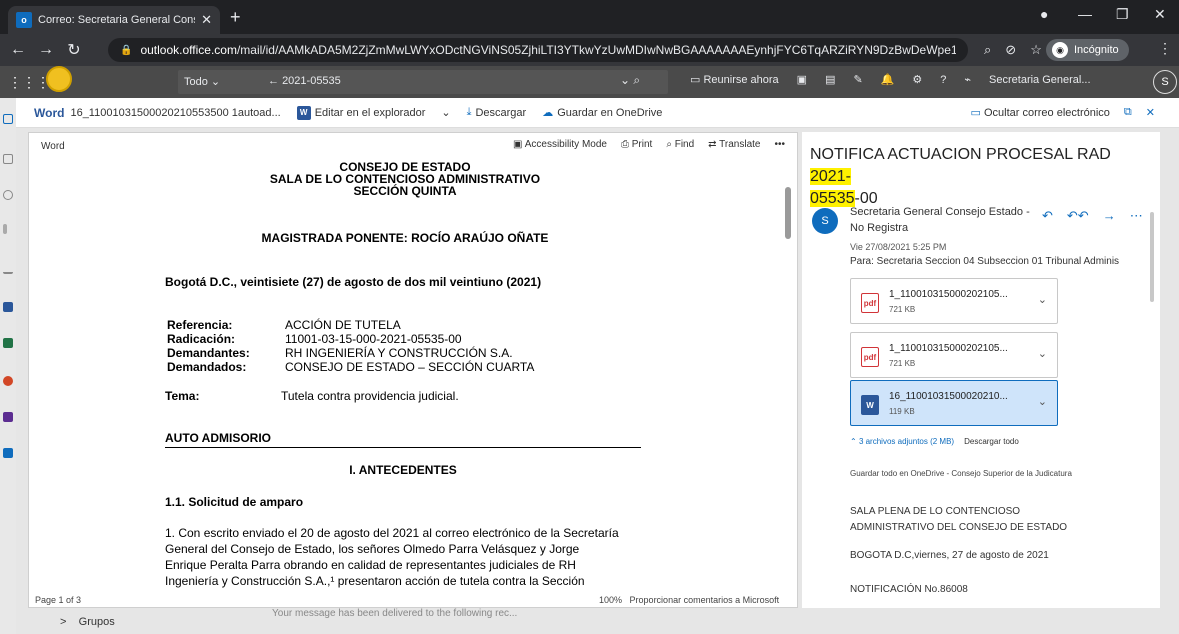 The image size is (1179, 634). I want to click on new-tab-icon: +, so click(235, 17).